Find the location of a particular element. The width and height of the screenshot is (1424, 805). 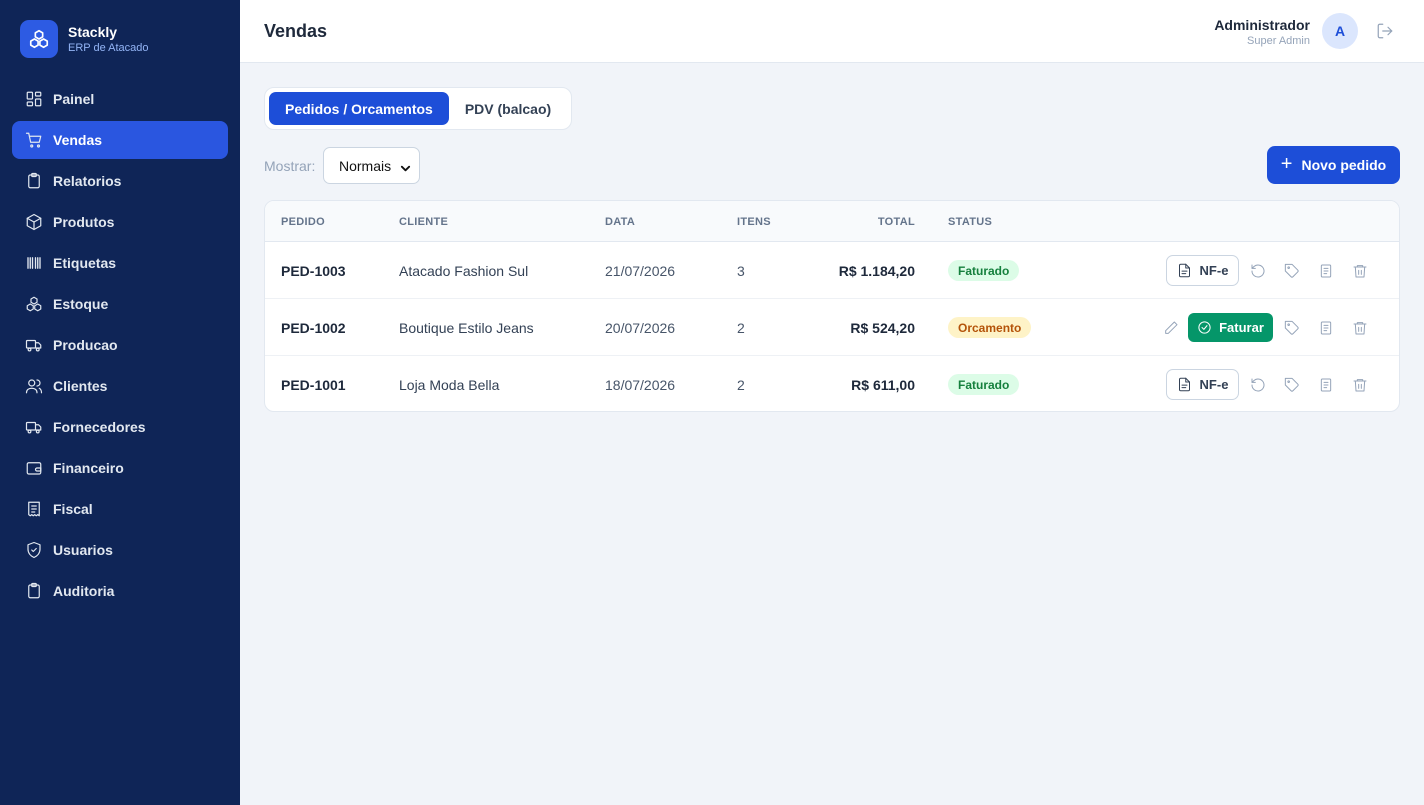

logout-icon is located at coordinates (1385, 31).